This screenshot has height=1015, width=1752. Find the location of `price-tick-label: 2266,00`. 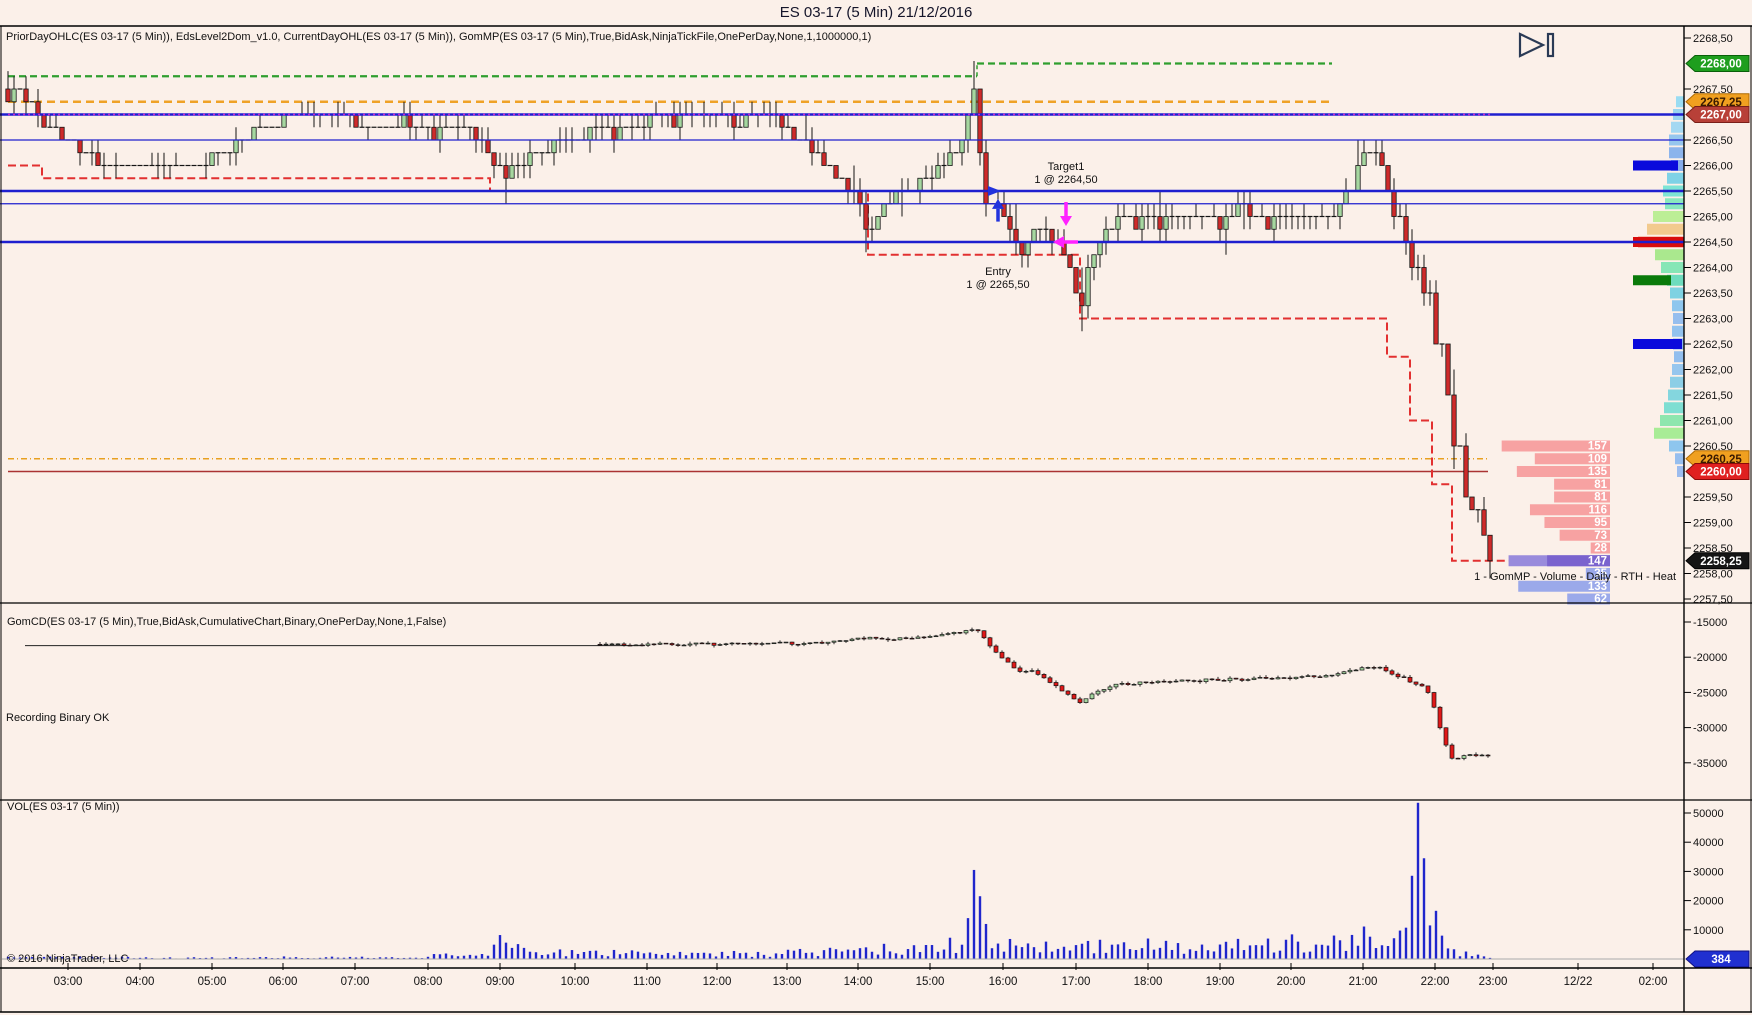

price-tick-label: 2266,00 is located at coordinates (1713, 167).